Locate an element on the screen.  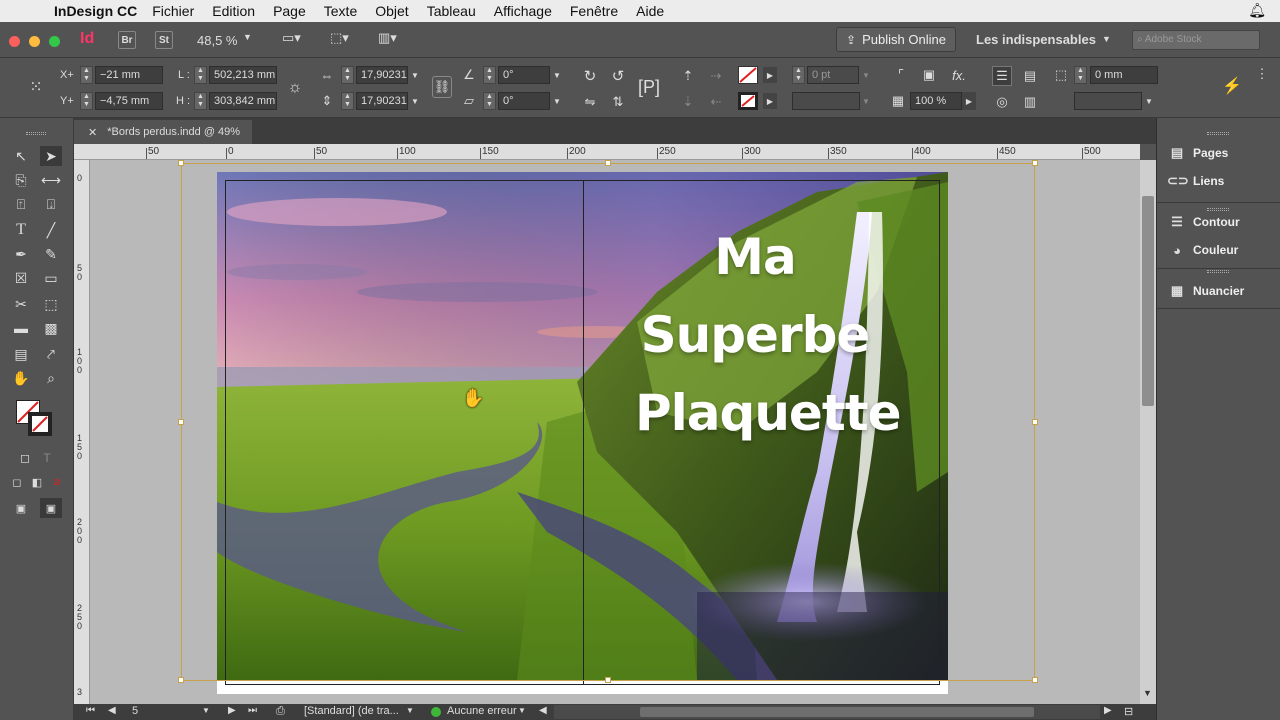
scroll-down-icon: ▼ is located at coordinates (1147, 693).